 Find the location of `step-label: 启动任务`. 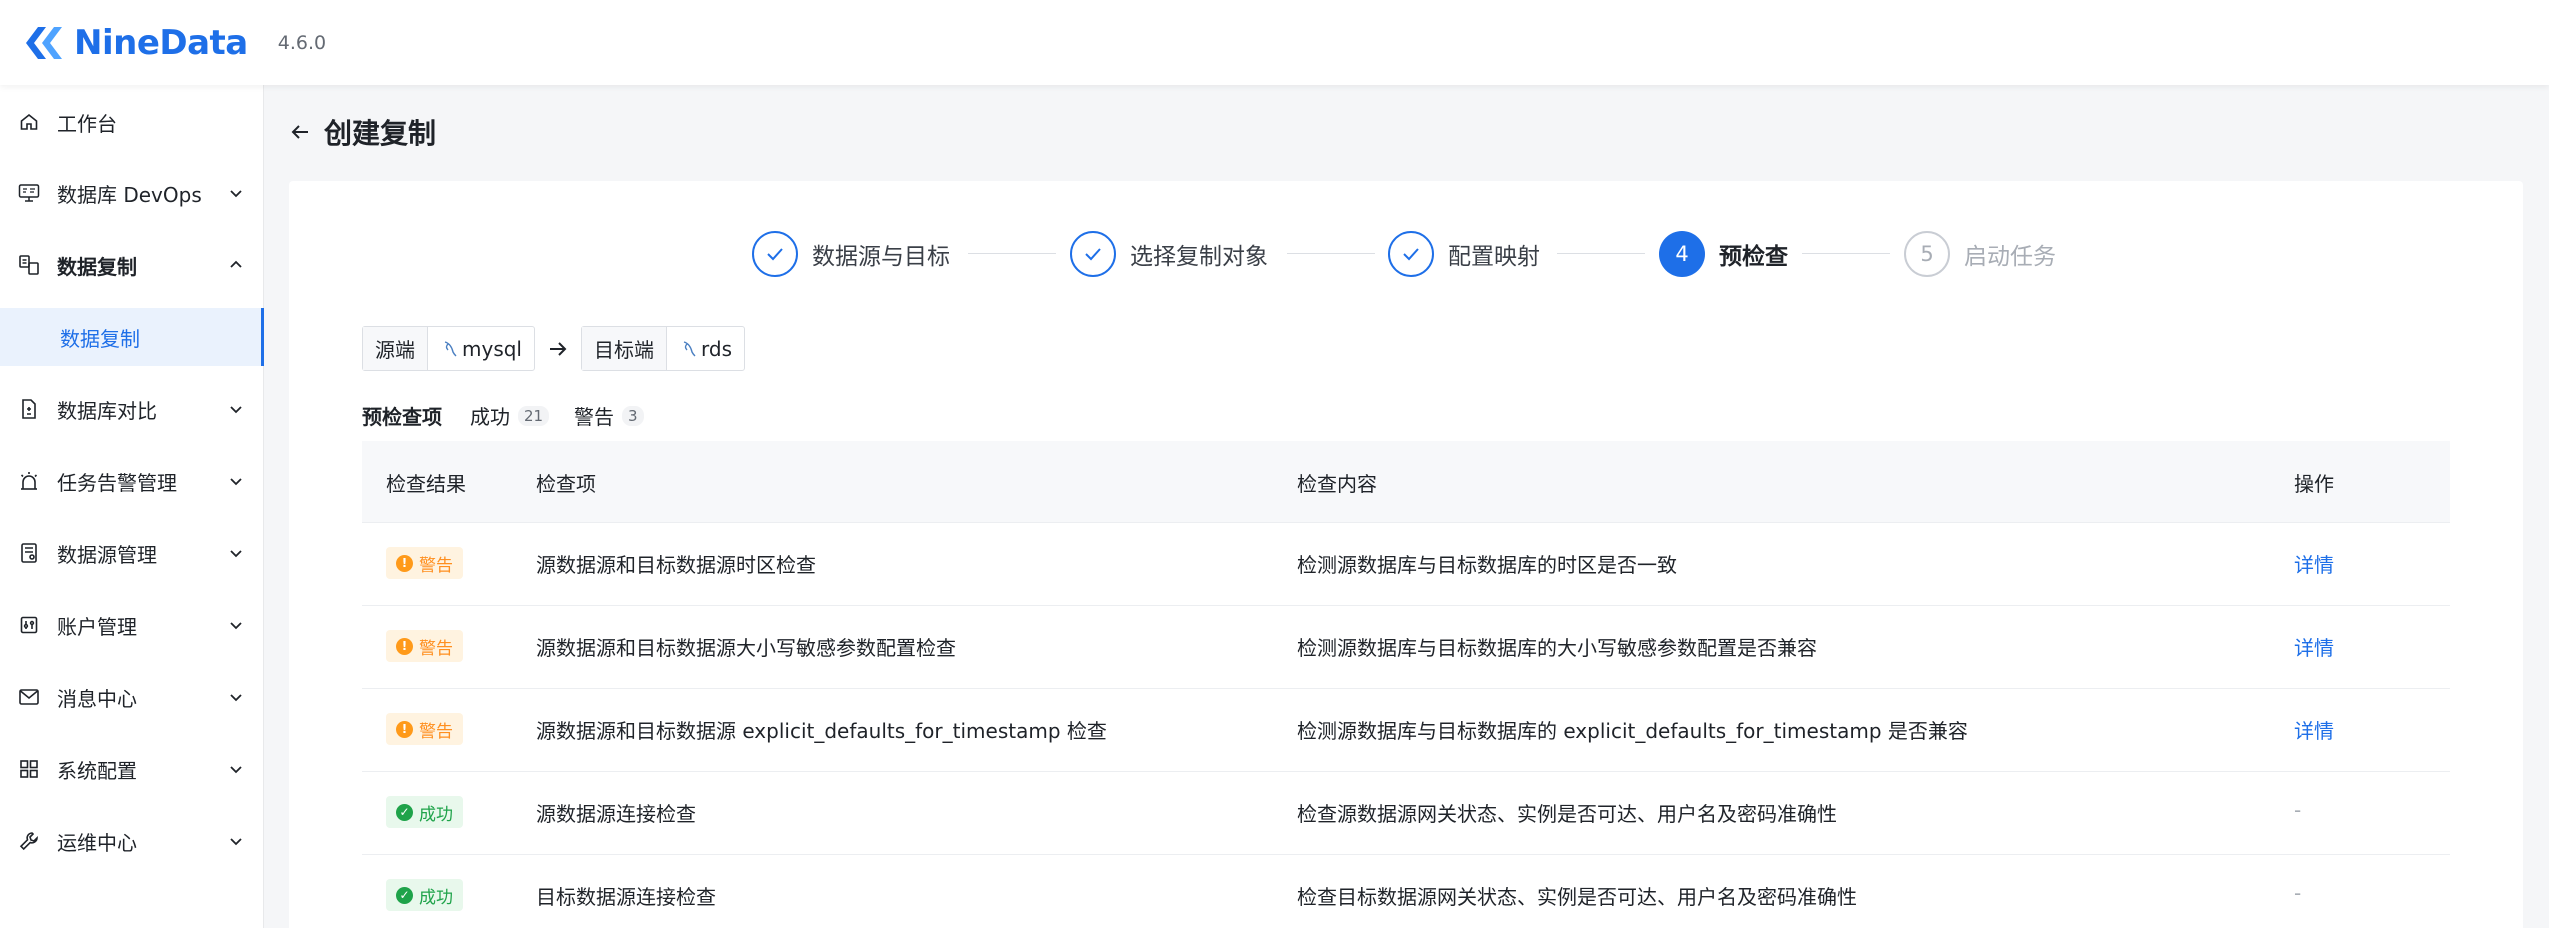

step-label: 启动任务 is located at coordinates (2010, 257).